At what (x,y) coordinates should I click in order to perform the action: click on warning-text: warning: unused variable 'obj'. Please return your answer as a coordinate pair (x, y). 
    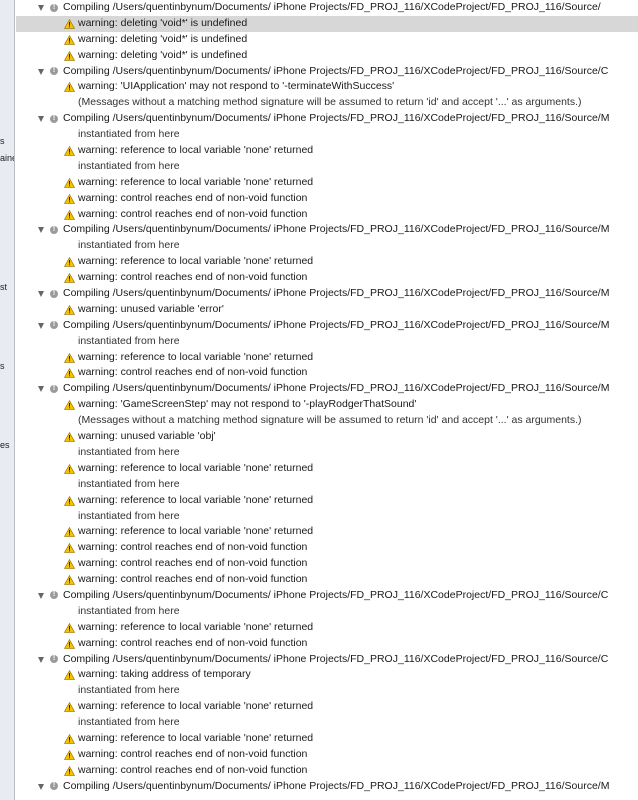
    Looking at the image, I should click on (147, 436).